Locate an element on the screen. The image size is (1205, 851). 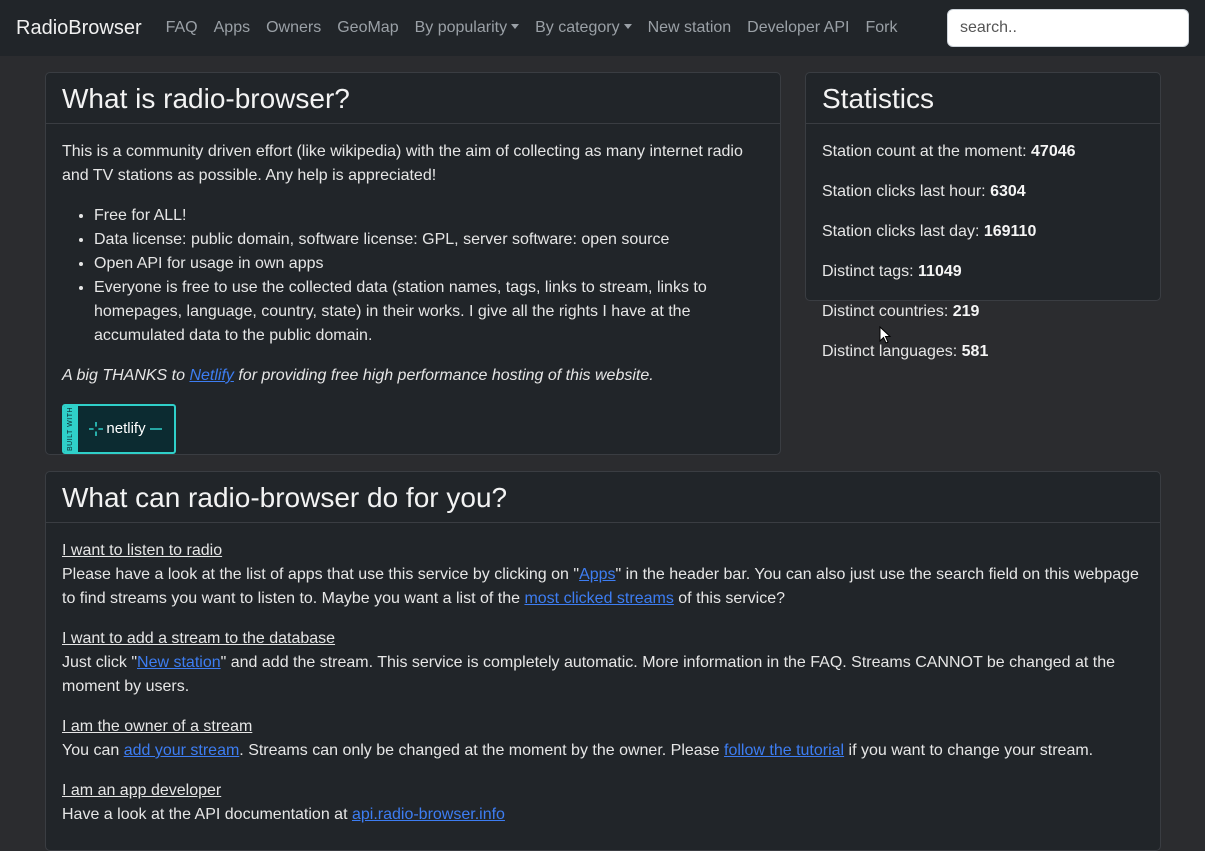
stat-value: 11049 is located at coordinates (940, 271).